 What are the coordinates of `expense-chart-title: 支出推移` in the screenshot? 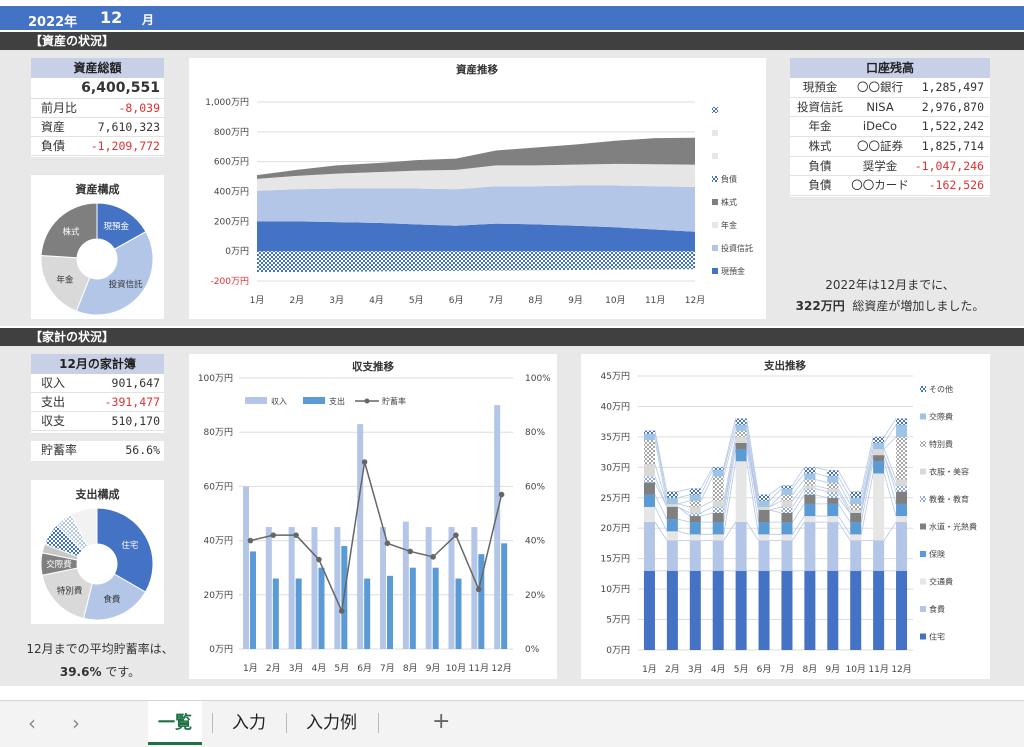 It's located at (784, 365).